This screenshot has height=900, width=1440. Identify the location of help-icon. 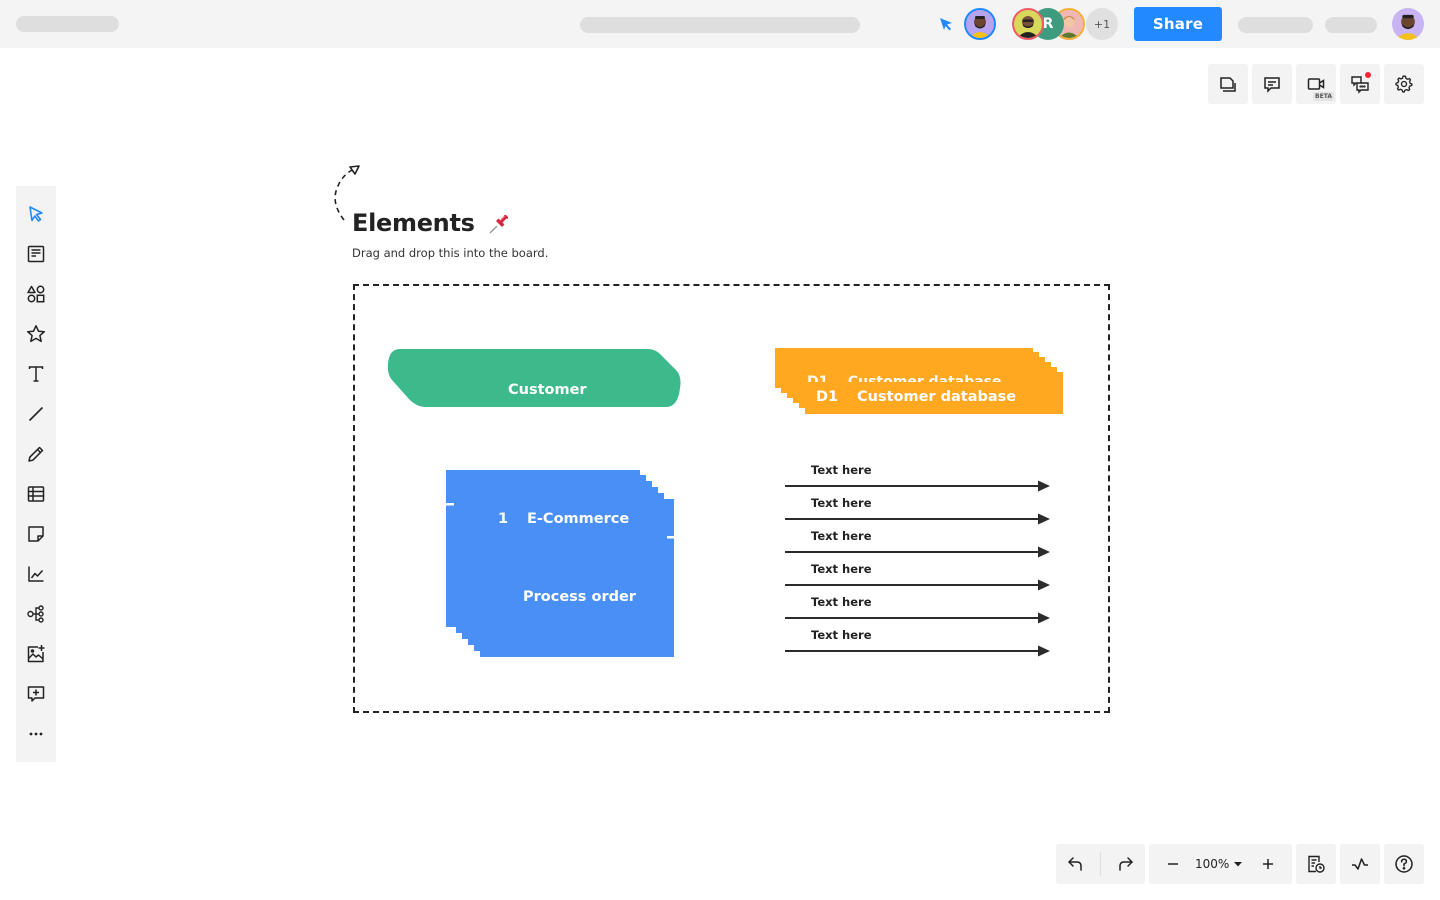
(1404, 864).